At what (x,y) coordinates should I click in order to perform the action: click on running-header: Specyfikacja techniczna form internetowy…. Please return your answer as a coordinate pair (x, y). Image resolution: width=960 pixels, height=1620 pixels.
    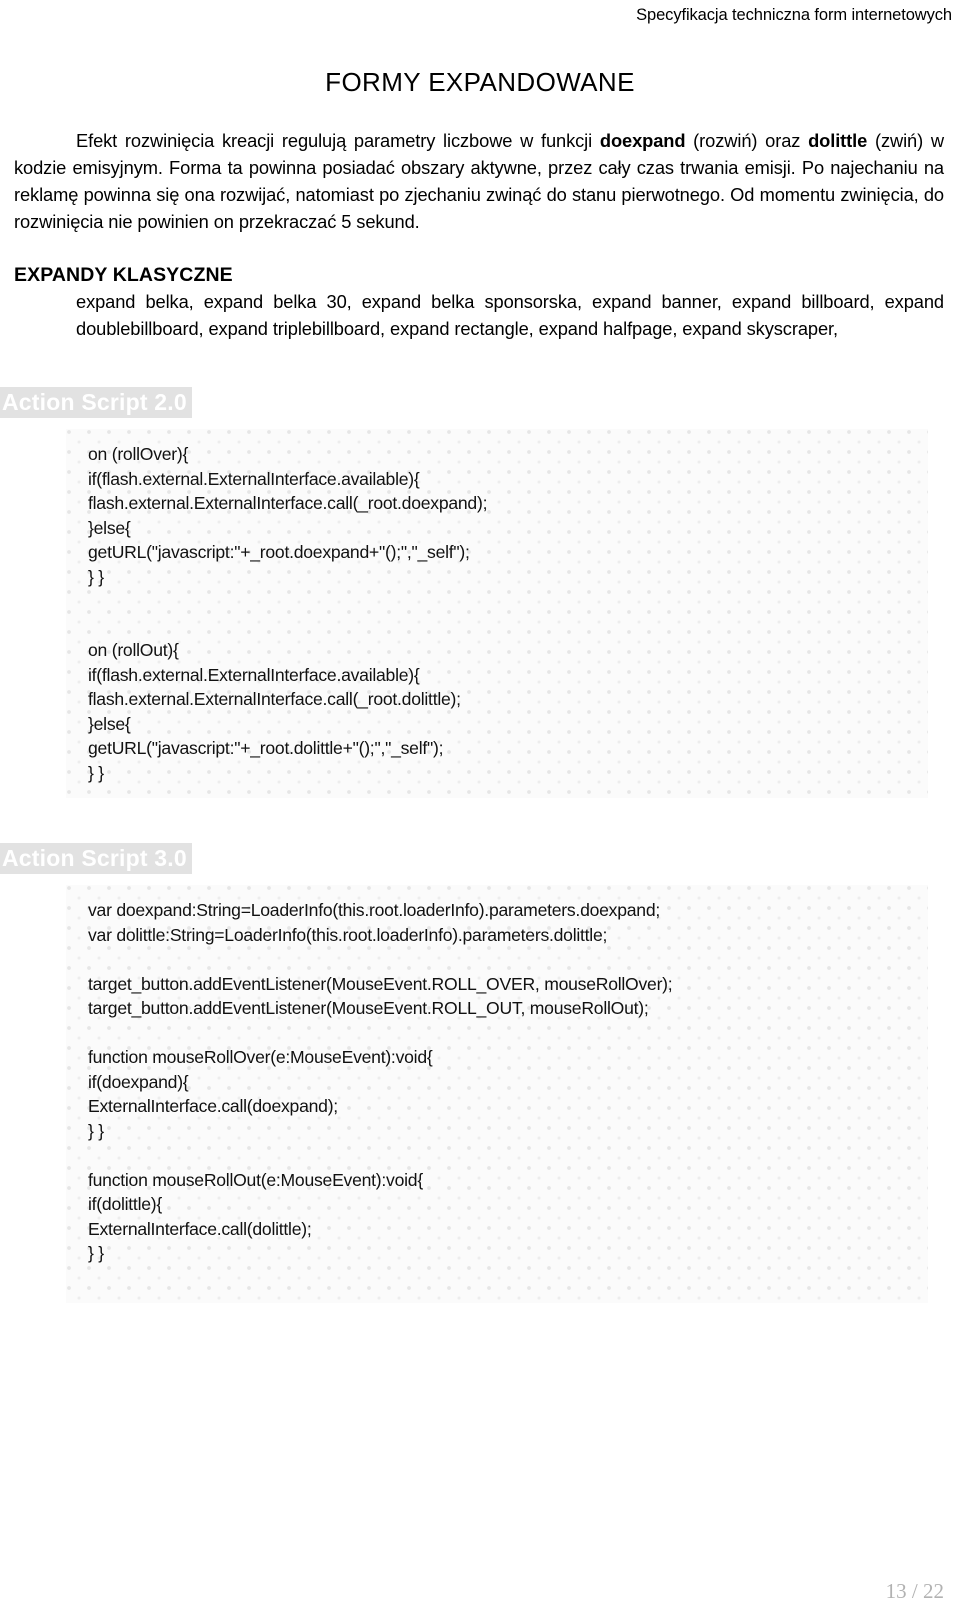
    Looking at the image, I should click on (794, 15).